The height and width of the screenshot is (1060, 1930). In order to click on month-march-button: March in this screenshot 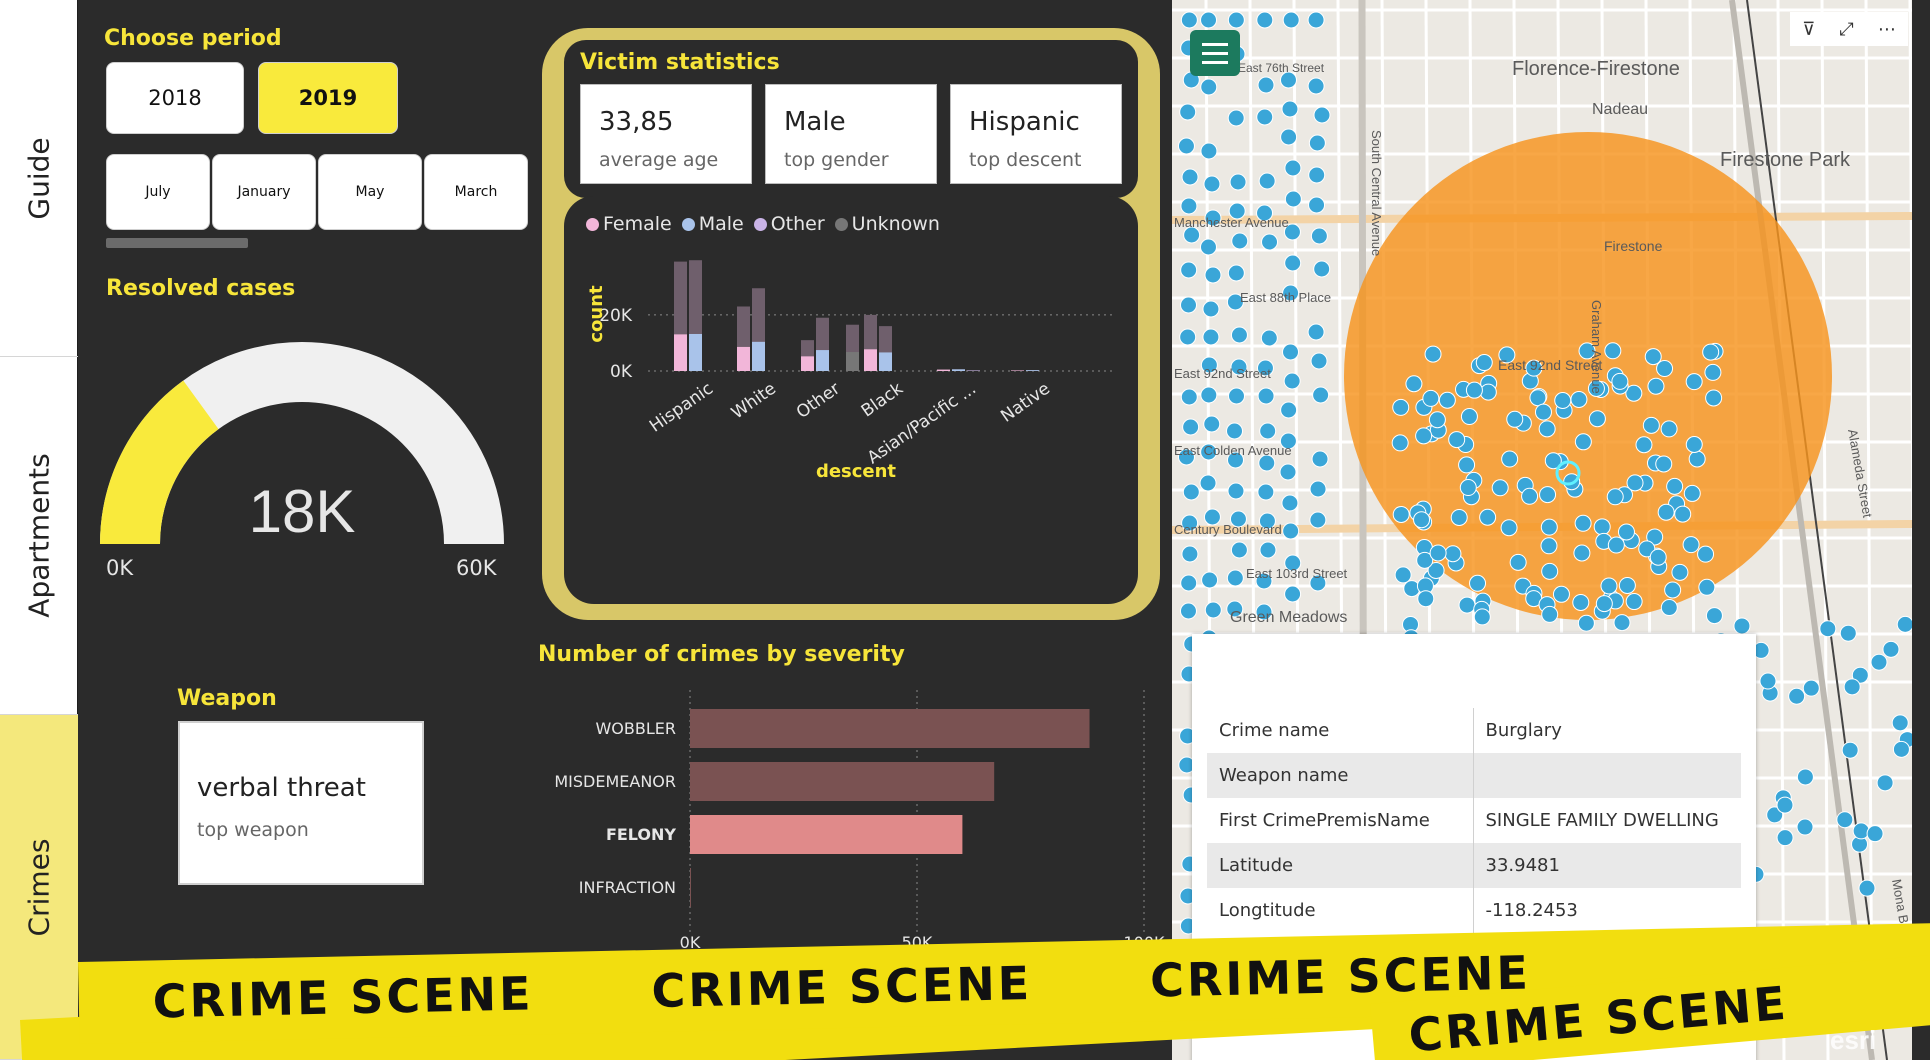, I will do `click(476, 192)`.